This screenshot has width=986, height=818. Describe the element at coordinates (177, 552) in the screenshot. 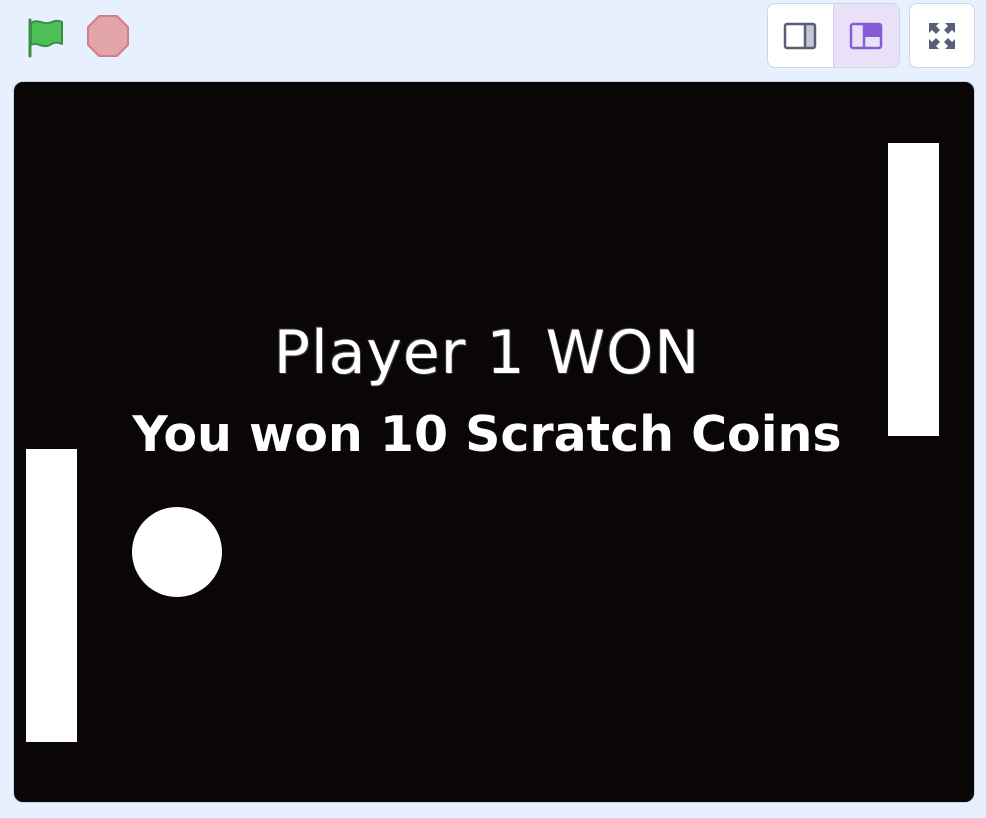

I see `ball` at that location.